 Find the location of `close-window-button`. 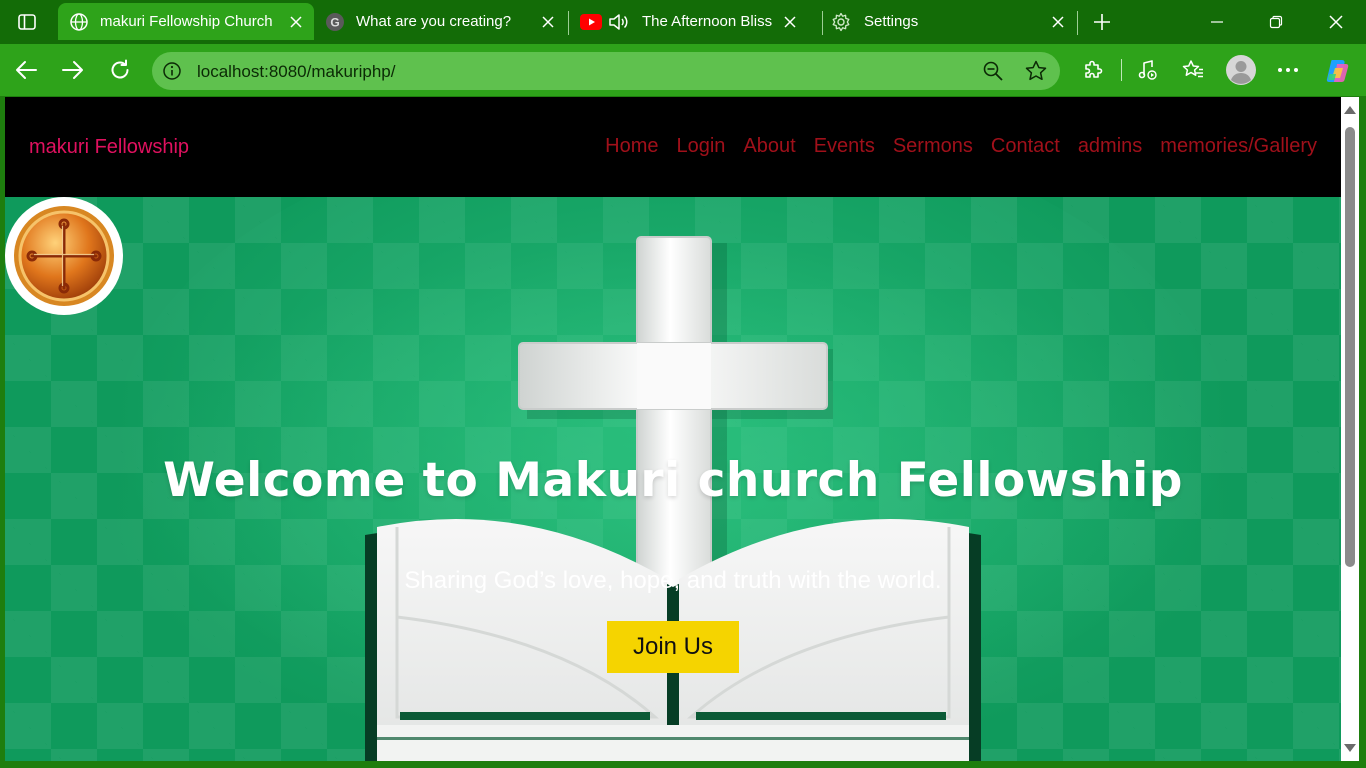

close-window-button is located at coordinates (1336, 22).